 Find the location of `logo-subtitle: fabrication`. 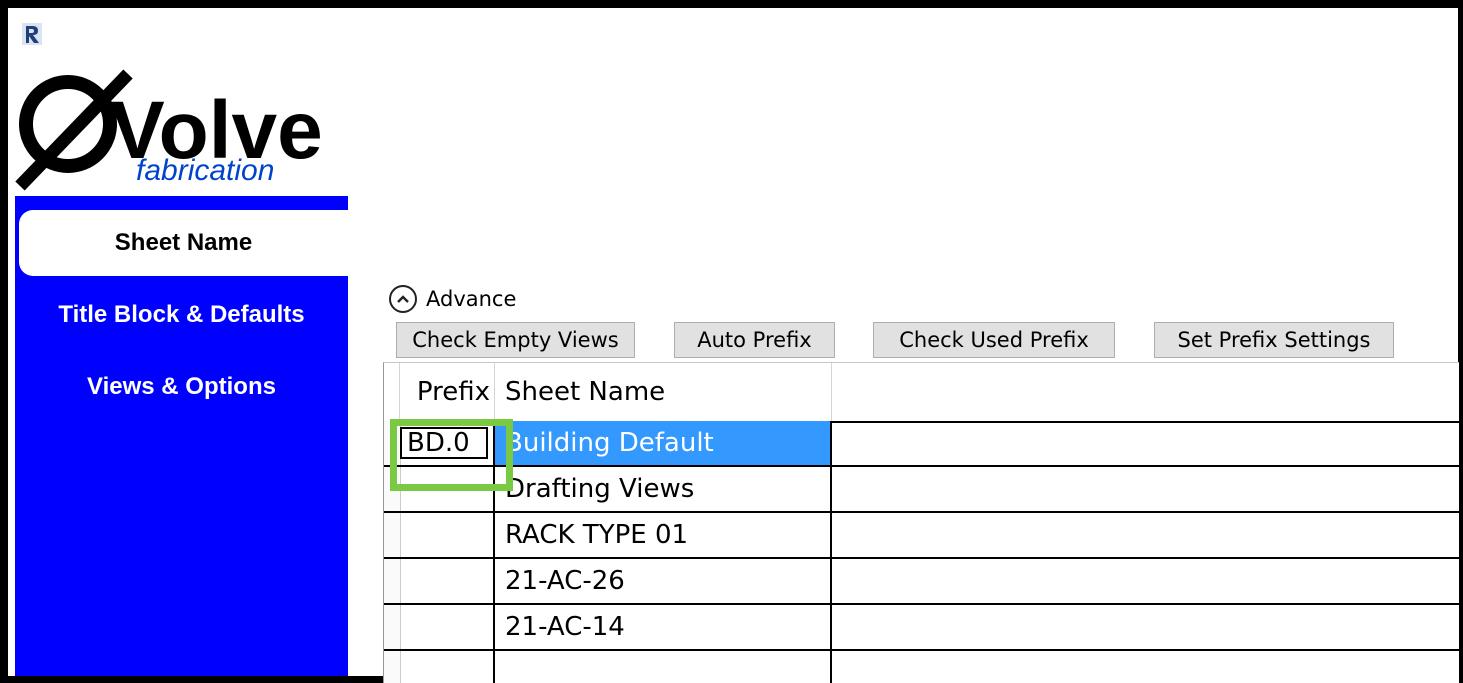

logo-subtitle: fabrication is located at coordinates (205, 170).